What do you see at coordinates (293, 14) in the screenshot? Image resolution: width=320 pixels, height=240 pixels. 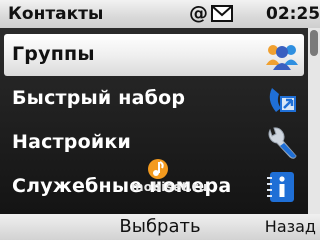 I see `clock: 02:25` at bounding box center [293, 14].